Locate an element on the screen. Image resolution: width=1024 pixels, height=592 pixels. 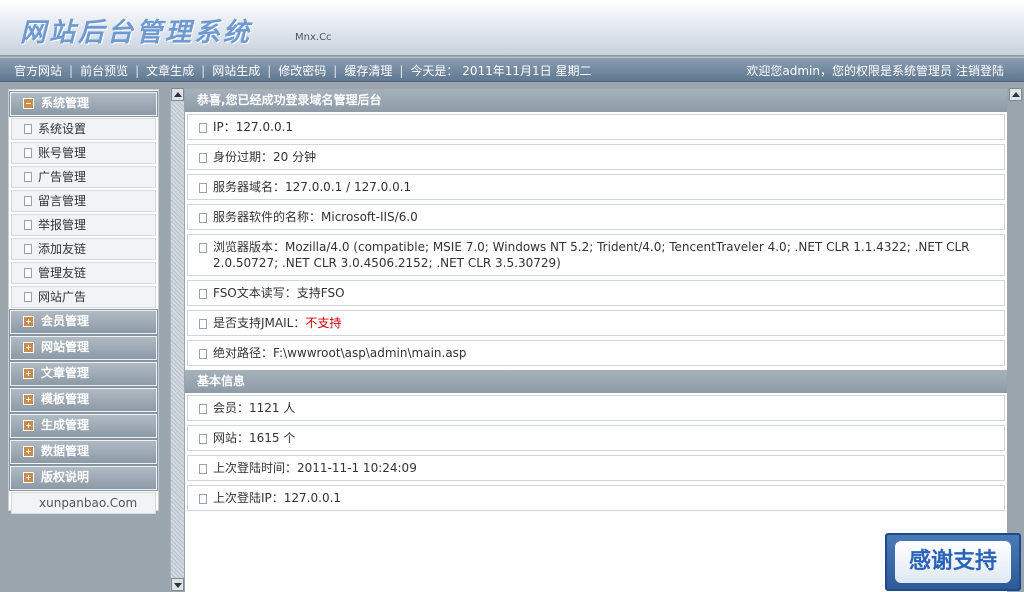
date-label: 今天是： is located at coordinates (434, 71).